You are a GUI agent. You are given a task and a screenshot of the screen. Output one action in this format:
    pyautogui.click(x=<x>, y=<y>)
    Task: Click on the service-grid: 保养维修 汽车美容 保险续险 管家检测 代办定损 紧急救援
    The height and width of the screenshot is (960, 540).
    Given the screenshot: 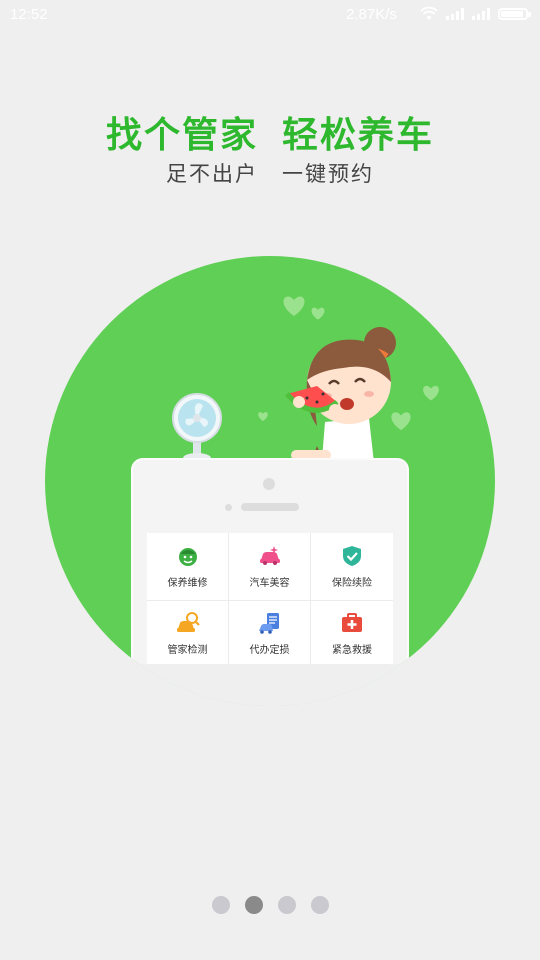 What is the action you would take?
    pyautogui.click(x=270, y=600)
    